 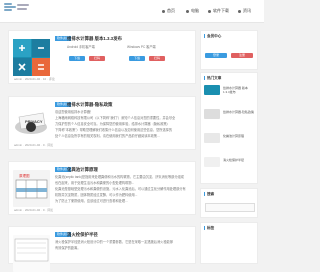 I want to click on post-excerpt: 下简称"本政策"）帮助您理解我们收集什么信息以及如何使用这些信息，您所选择的, so click(x=114, y=130).